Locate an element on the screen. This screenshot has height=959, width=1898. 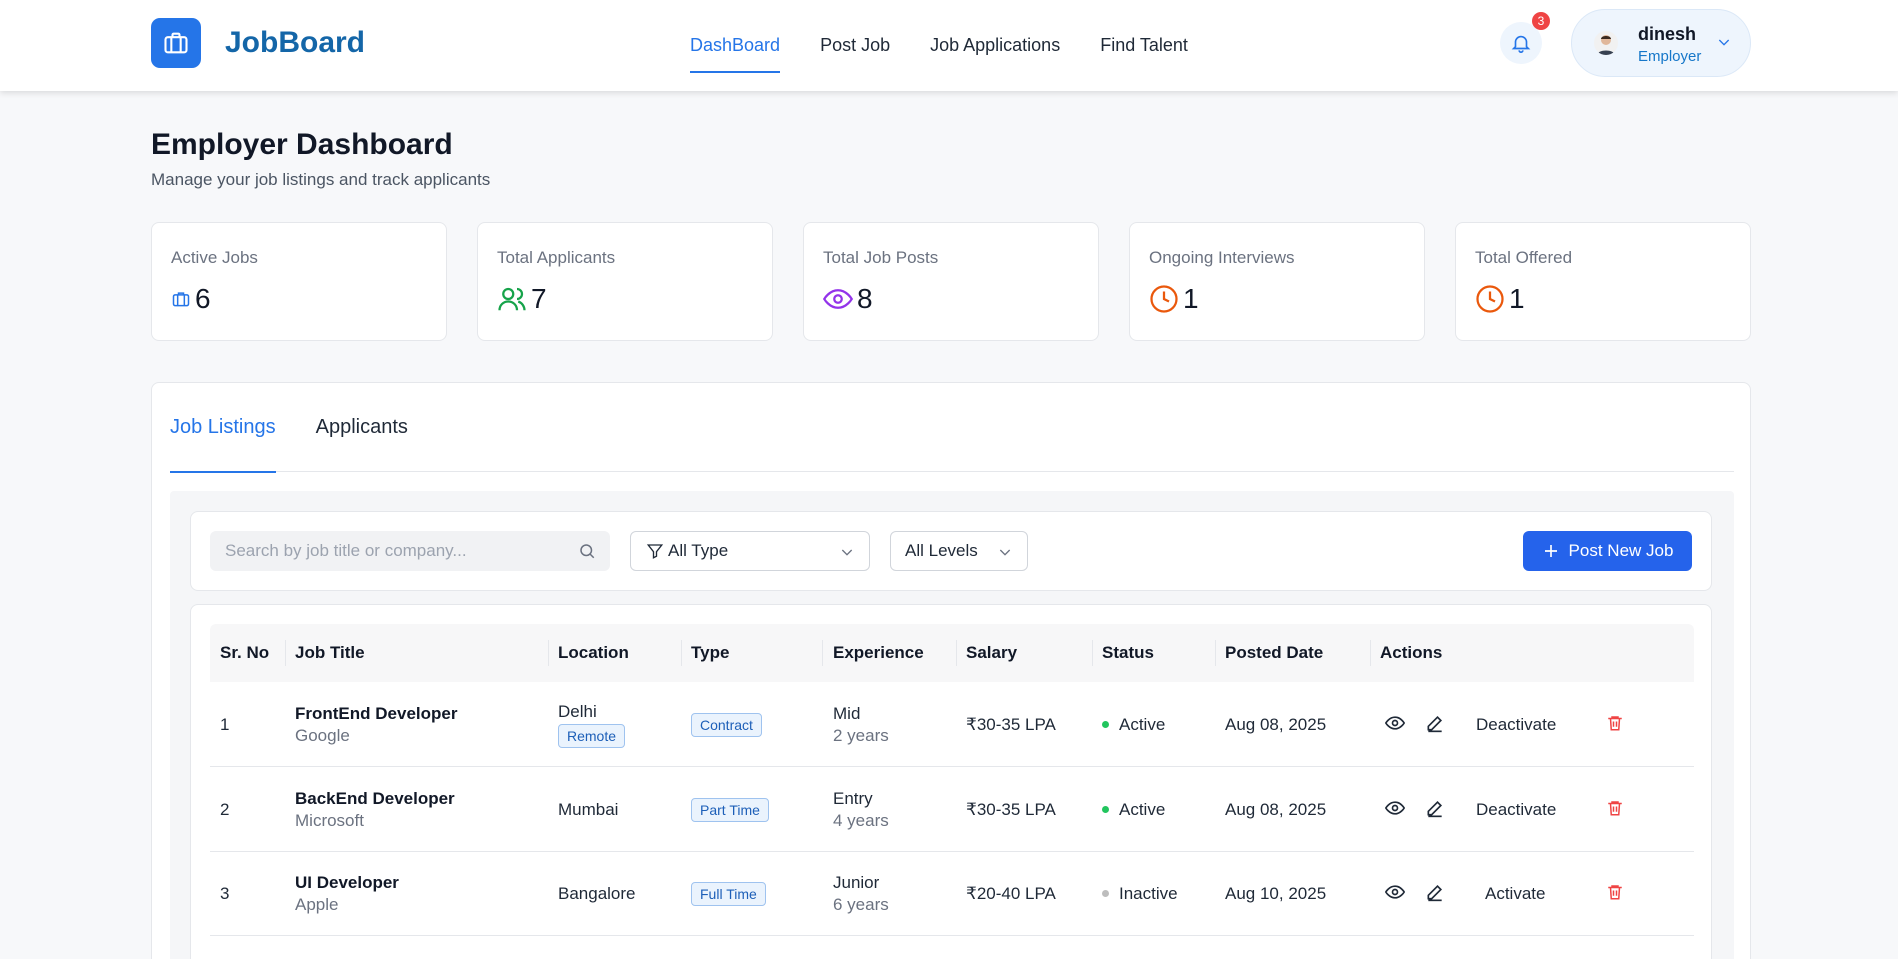
remote-tag: Remote is located at coordinates (592, 735).